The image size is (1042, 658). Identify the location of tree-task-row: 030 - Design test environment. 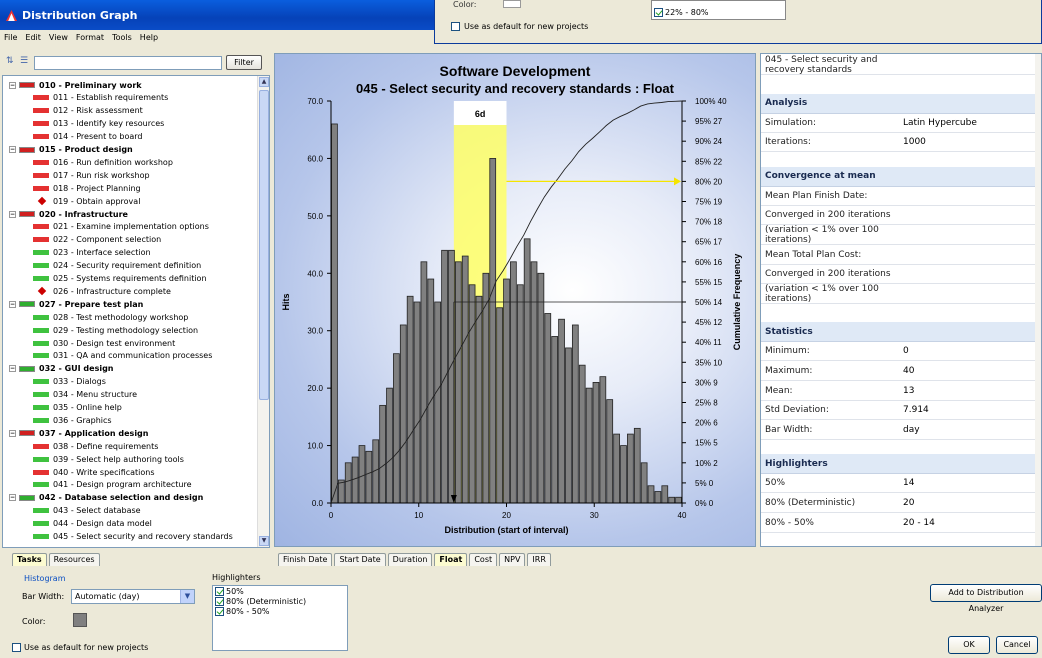
(104, 343).